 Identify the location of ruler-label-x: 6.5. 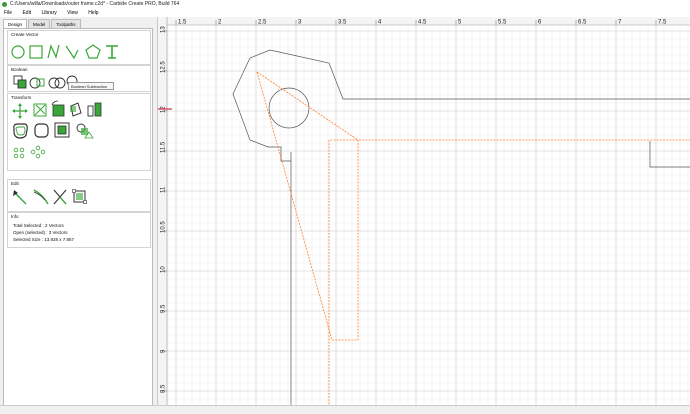
(582, 23).